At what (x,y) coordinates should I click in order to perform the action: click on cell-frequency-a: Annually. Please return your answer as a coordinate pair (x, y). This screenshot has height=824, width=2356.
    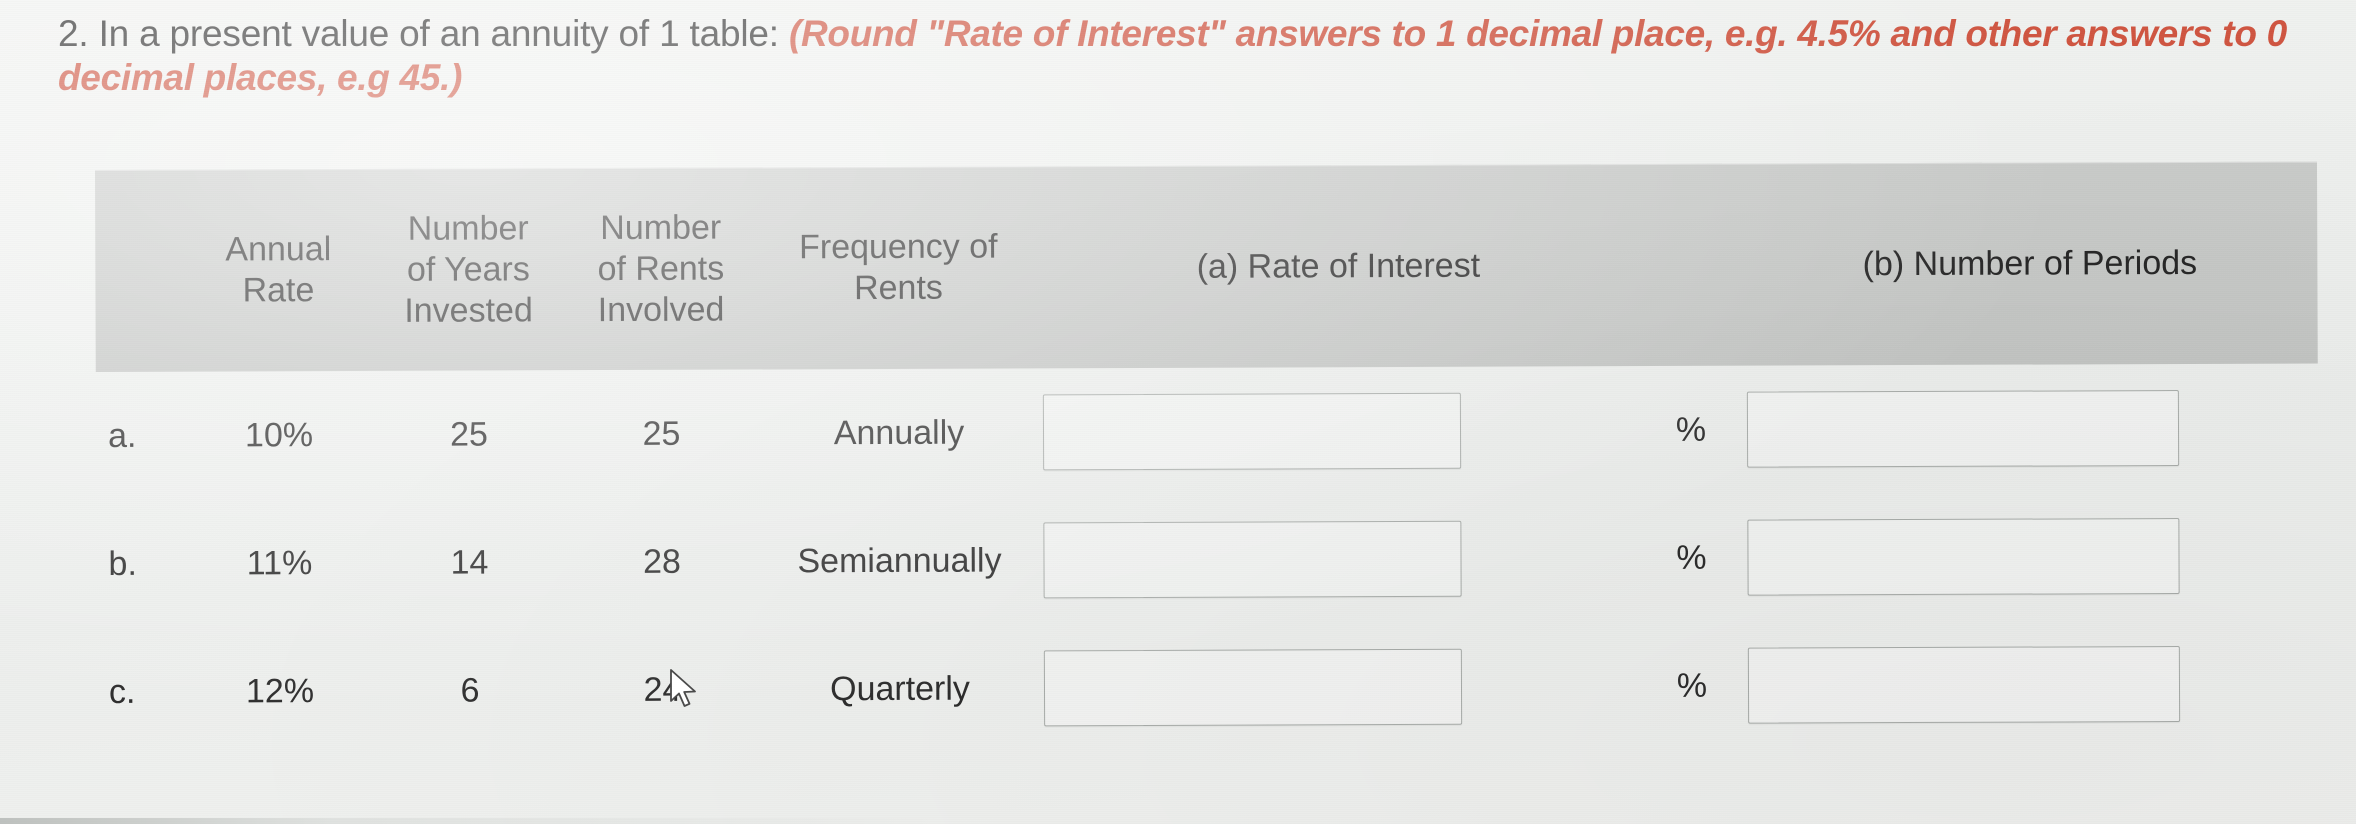
    Looking at the image, I should click on (899, 432).